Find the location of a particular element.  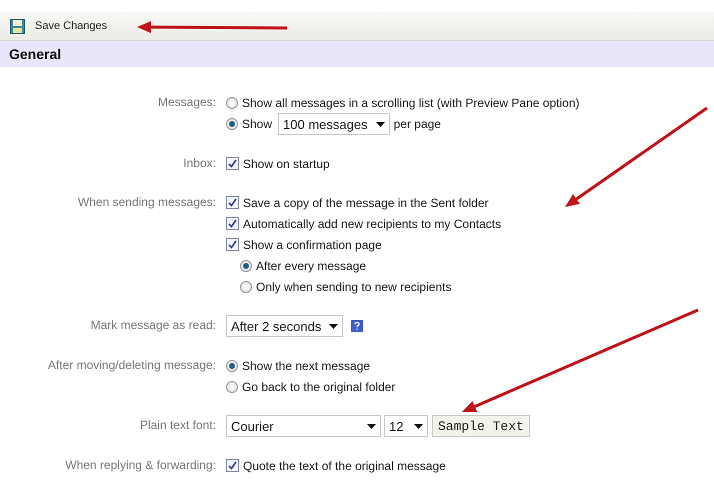

option-label: Save a copy of the message in the Sent folder is located at coordinates (365, 203).